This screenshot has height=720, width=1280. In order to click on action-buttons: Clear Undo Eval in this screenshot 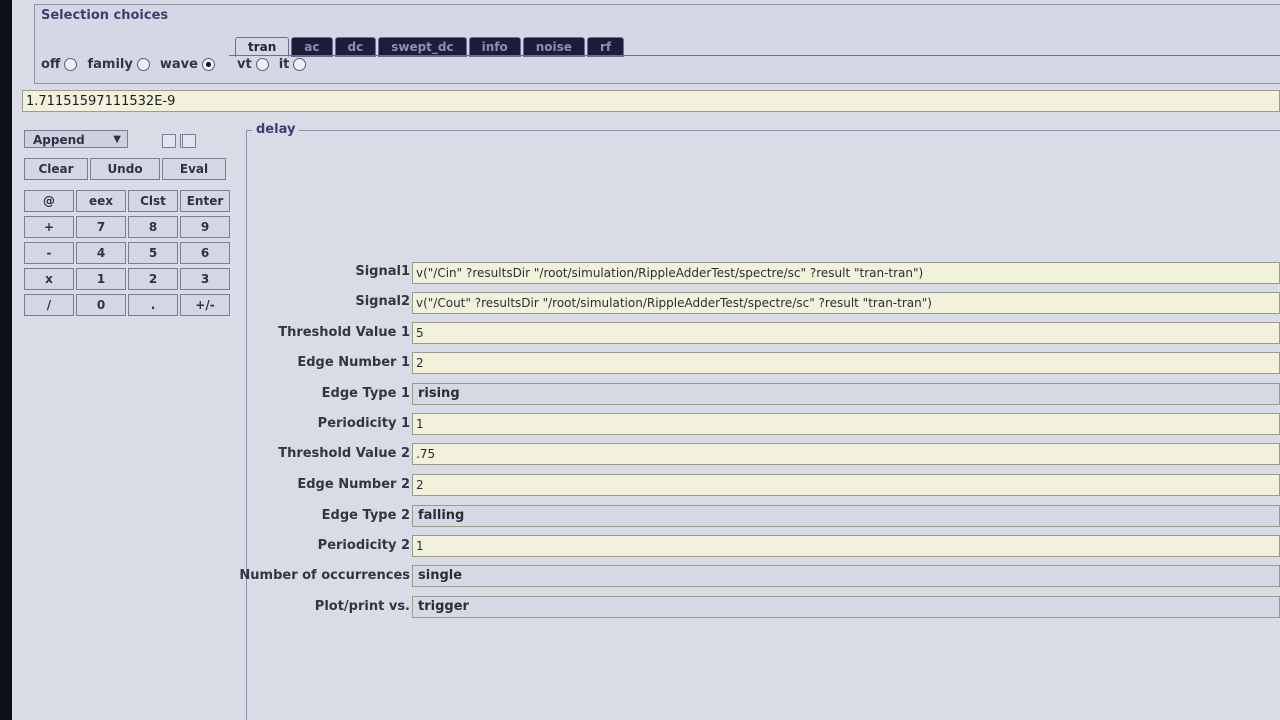, I will do `click(125, 169)`.